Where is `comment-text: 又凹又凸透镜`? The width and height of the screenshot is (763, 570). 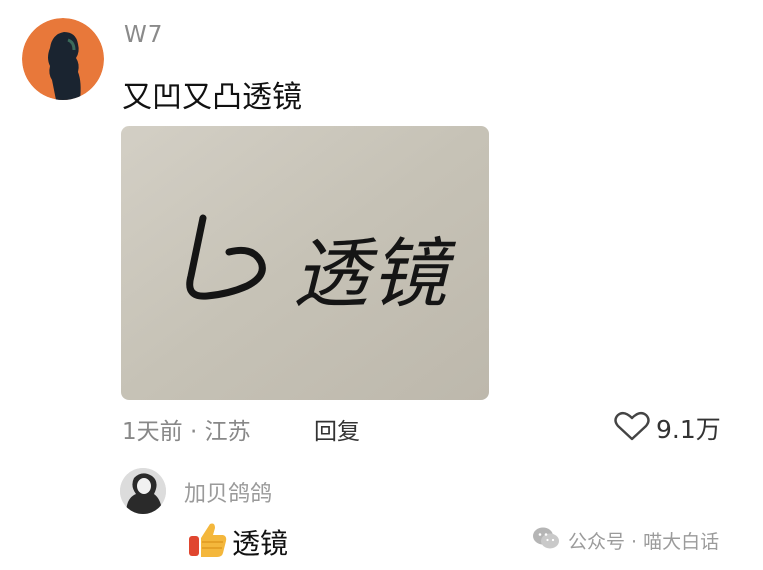 comment-text: 又凹又凸透镜 is located at coordinates (212, 97).